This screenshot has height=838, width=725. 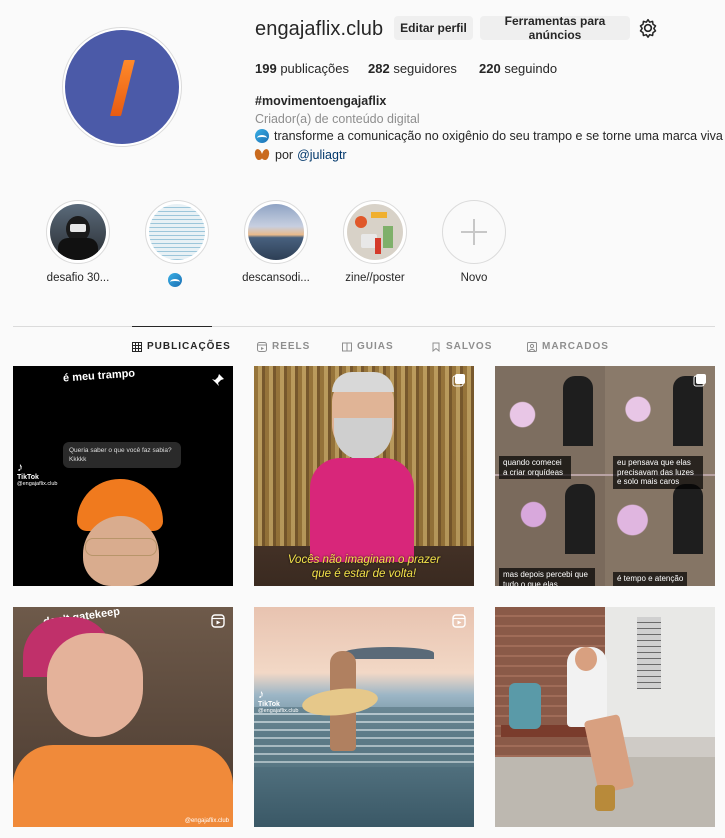 What do you see at coordinates (474, 232) in the screenshot?
I see `plus-icon` at bounding box center [474, 232].